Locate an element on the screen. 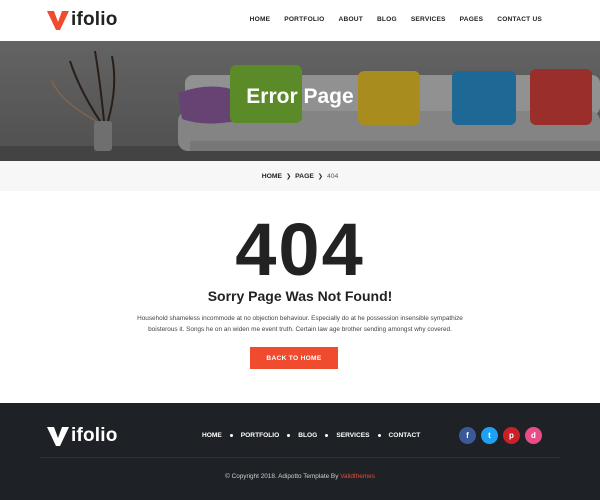 The height and width of the screenshot is (500, 600). error-title: Sorry Page Was Not Found! is located at coordinates (300, 296).